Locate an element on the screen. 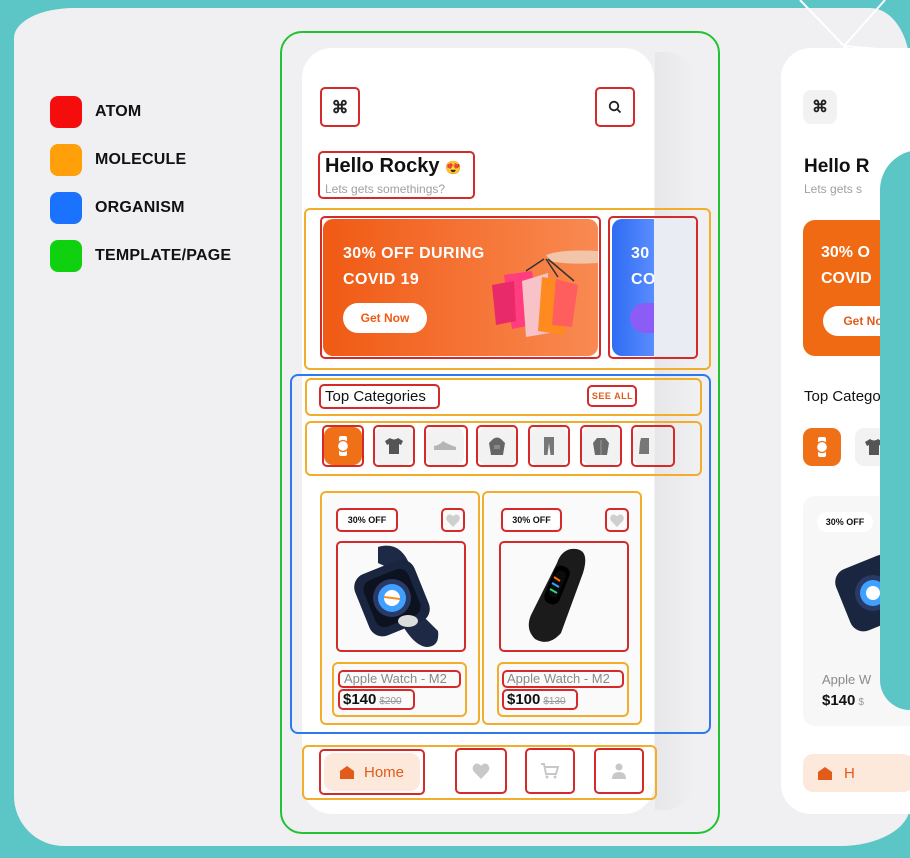 Image resolution: width=910 pixels, height=858 pixels. preview-greeting: Hello R is located at coordinates (837, 166).